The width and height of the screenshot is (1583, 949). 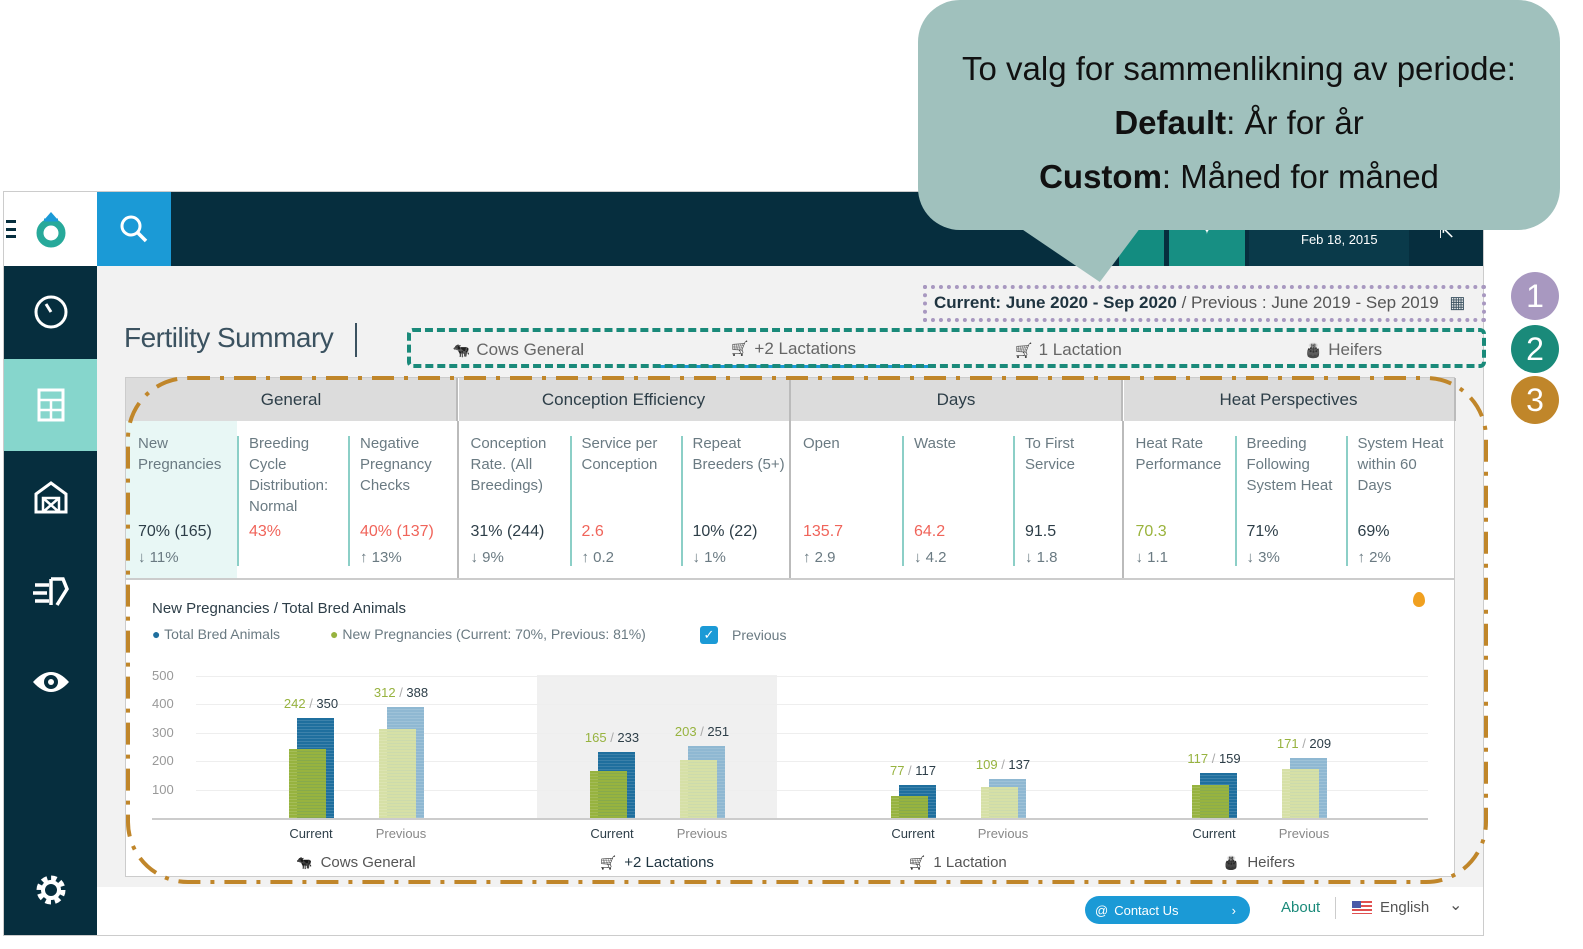 I want to click on page-title: Fertility Summary, so click(x=229, y=337).